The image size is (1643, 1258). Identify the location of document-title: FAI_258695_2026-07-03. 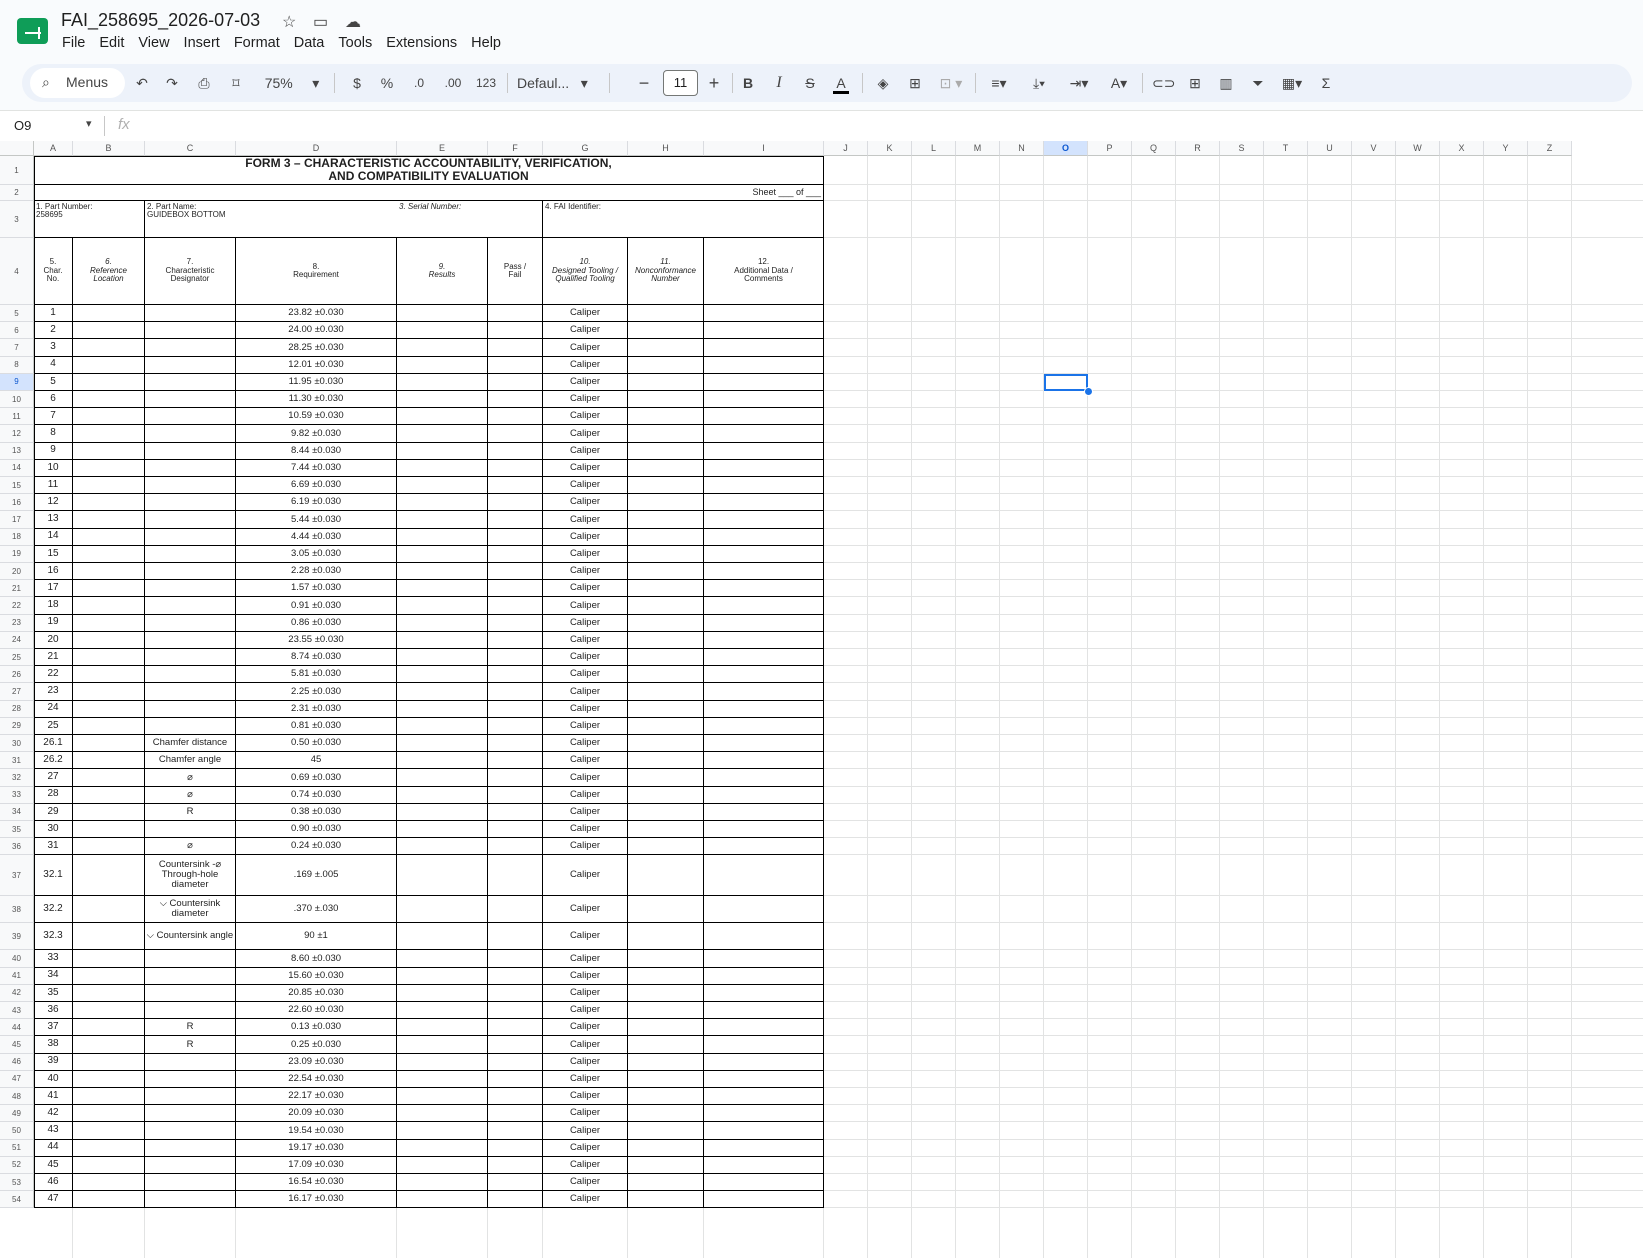
(160, 20).